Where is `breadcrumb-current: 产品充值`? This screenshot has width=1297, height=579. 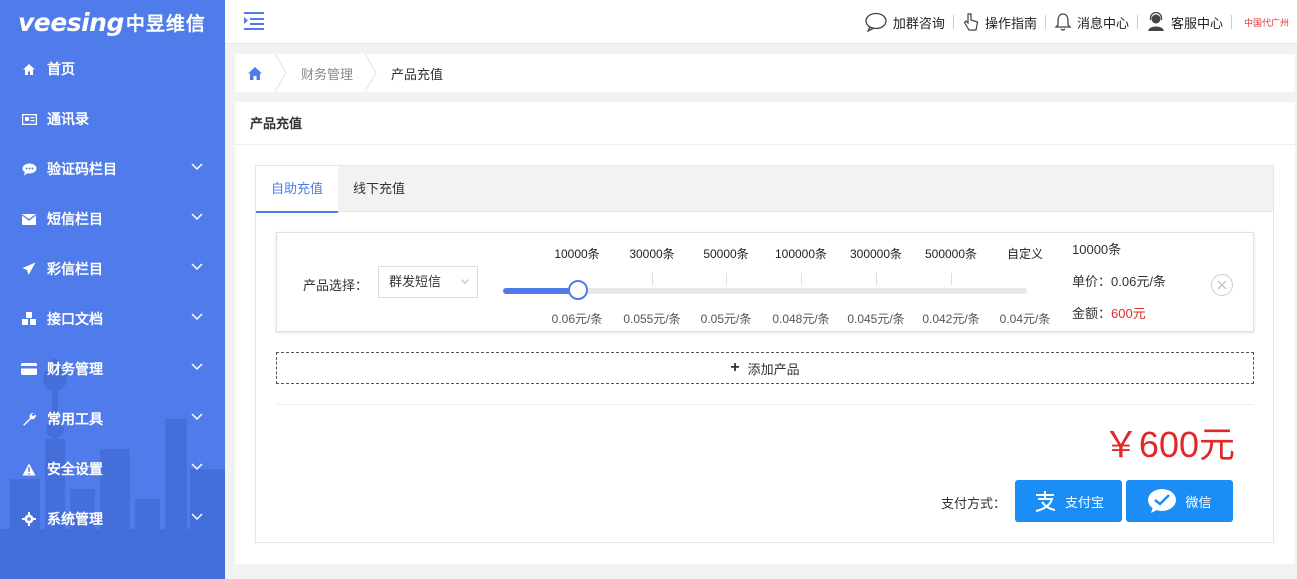
breadcrumb-current: 产品充值 is located at coordinates (417, 74).